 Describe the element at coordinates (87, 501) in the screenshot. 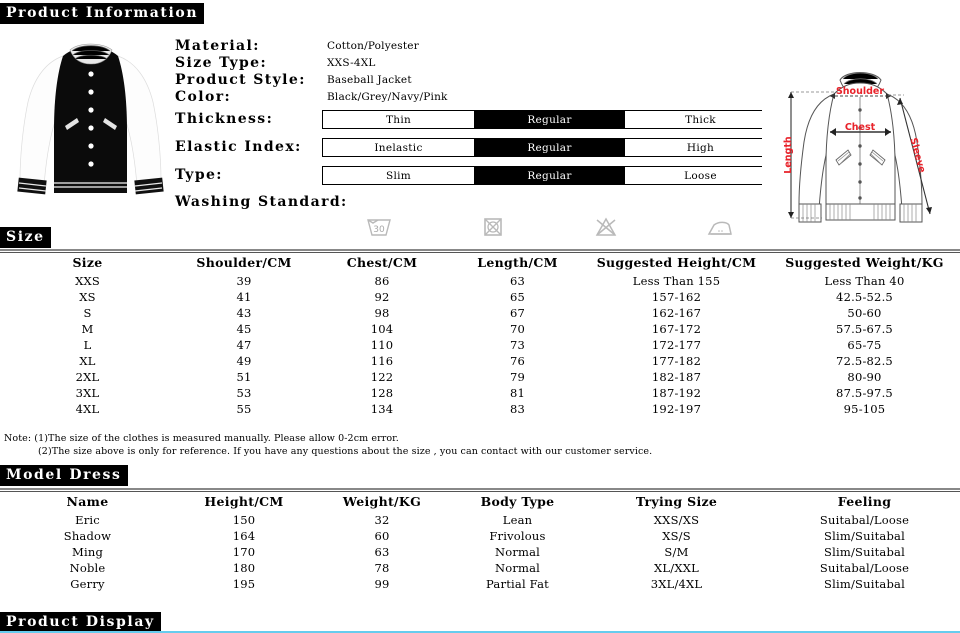

I see `model-header-name: Name` at that location.